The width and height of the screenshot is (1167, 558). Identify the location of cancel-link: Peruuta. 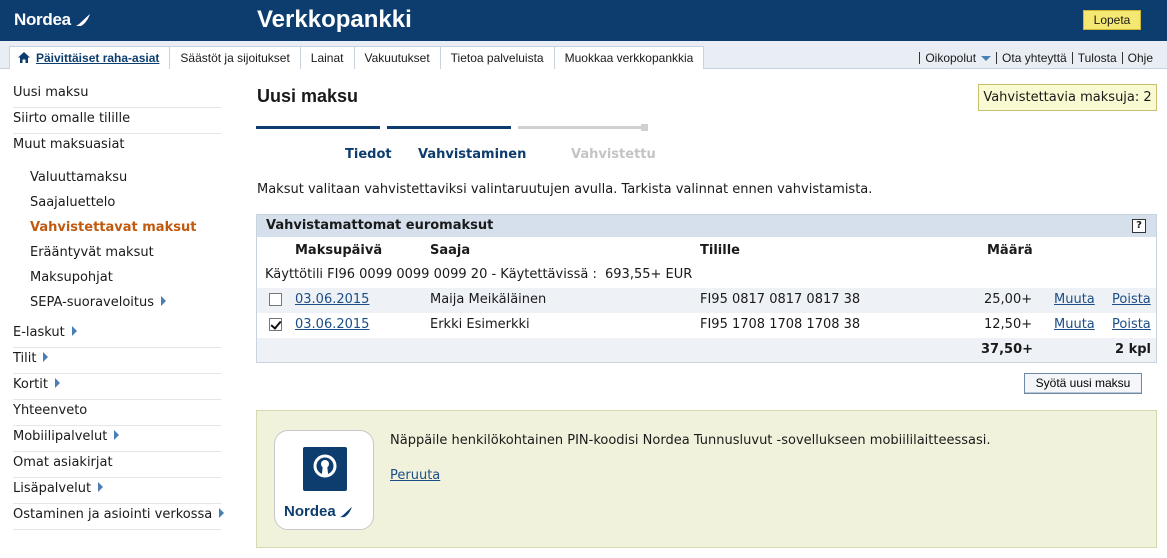
(415, 475).